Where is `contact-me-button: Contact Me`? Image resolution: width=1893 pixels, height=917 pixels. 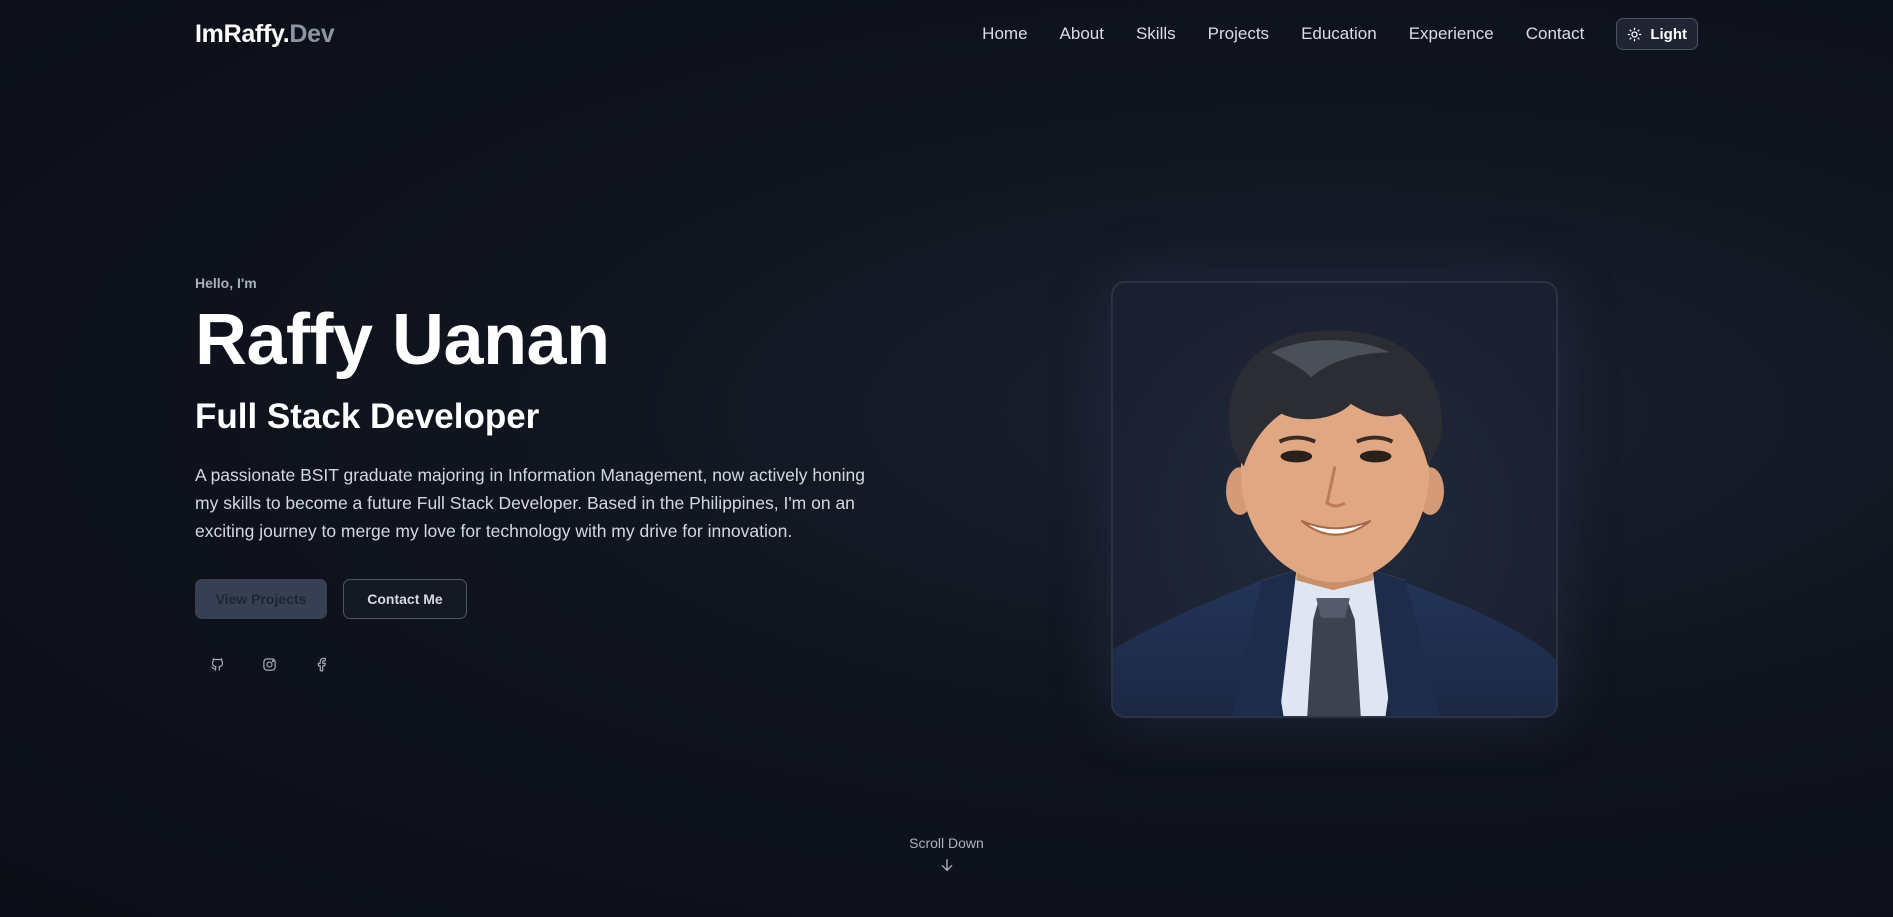 contact-me-button: Contact Me is located at coordinates (405, 598).